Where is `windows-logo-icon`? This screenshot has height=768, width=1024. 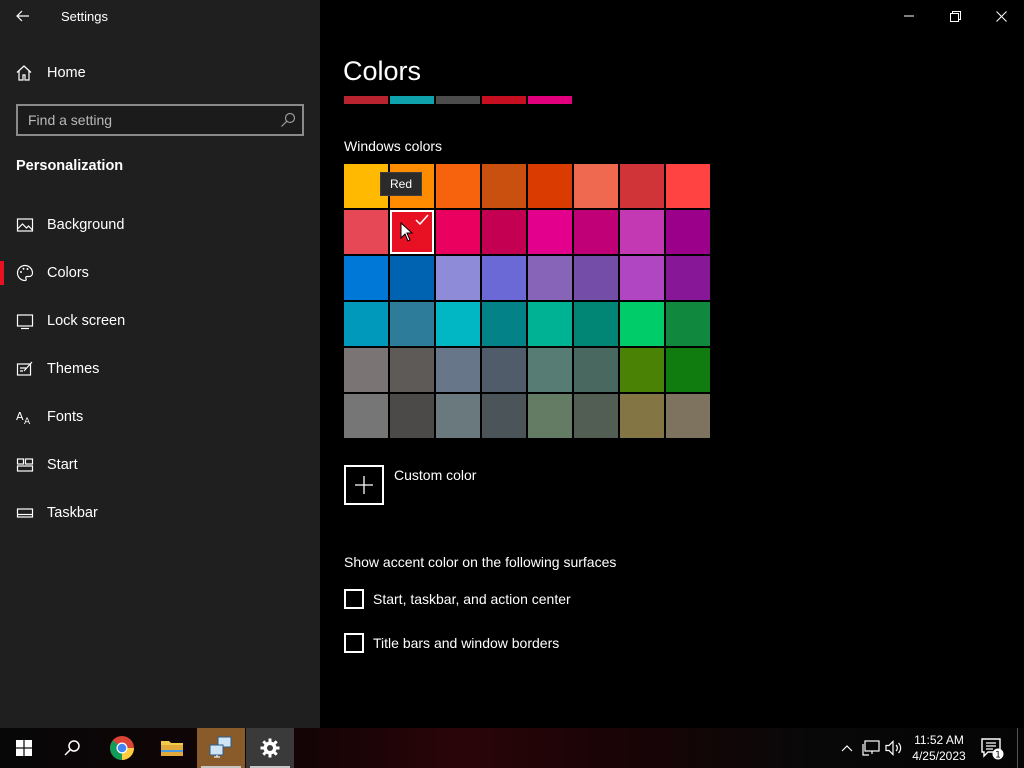
windows-logo-icon is located at coordinates (24, 748).